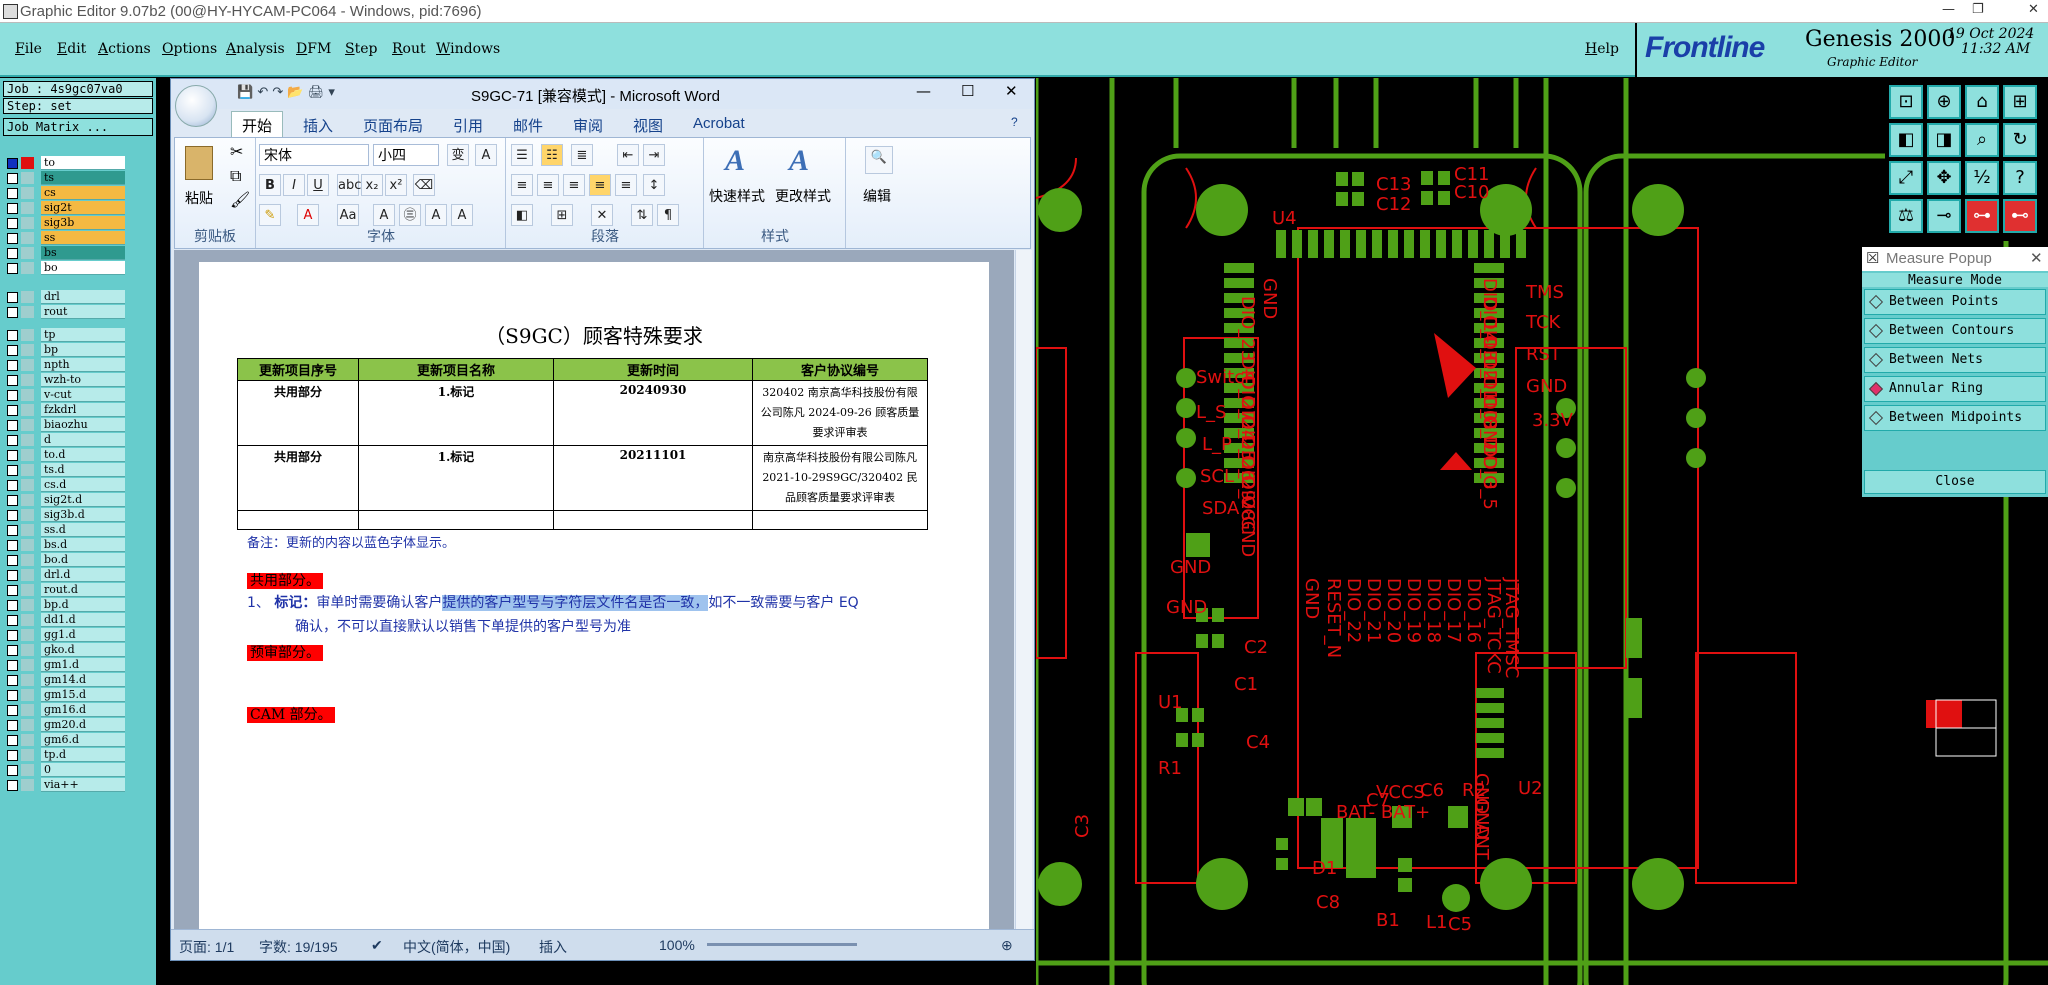  What do you see at coordinates (803, 196) in the screenshot?
I see `change-style-button: 更改样式` at bounding box center [803, 196].